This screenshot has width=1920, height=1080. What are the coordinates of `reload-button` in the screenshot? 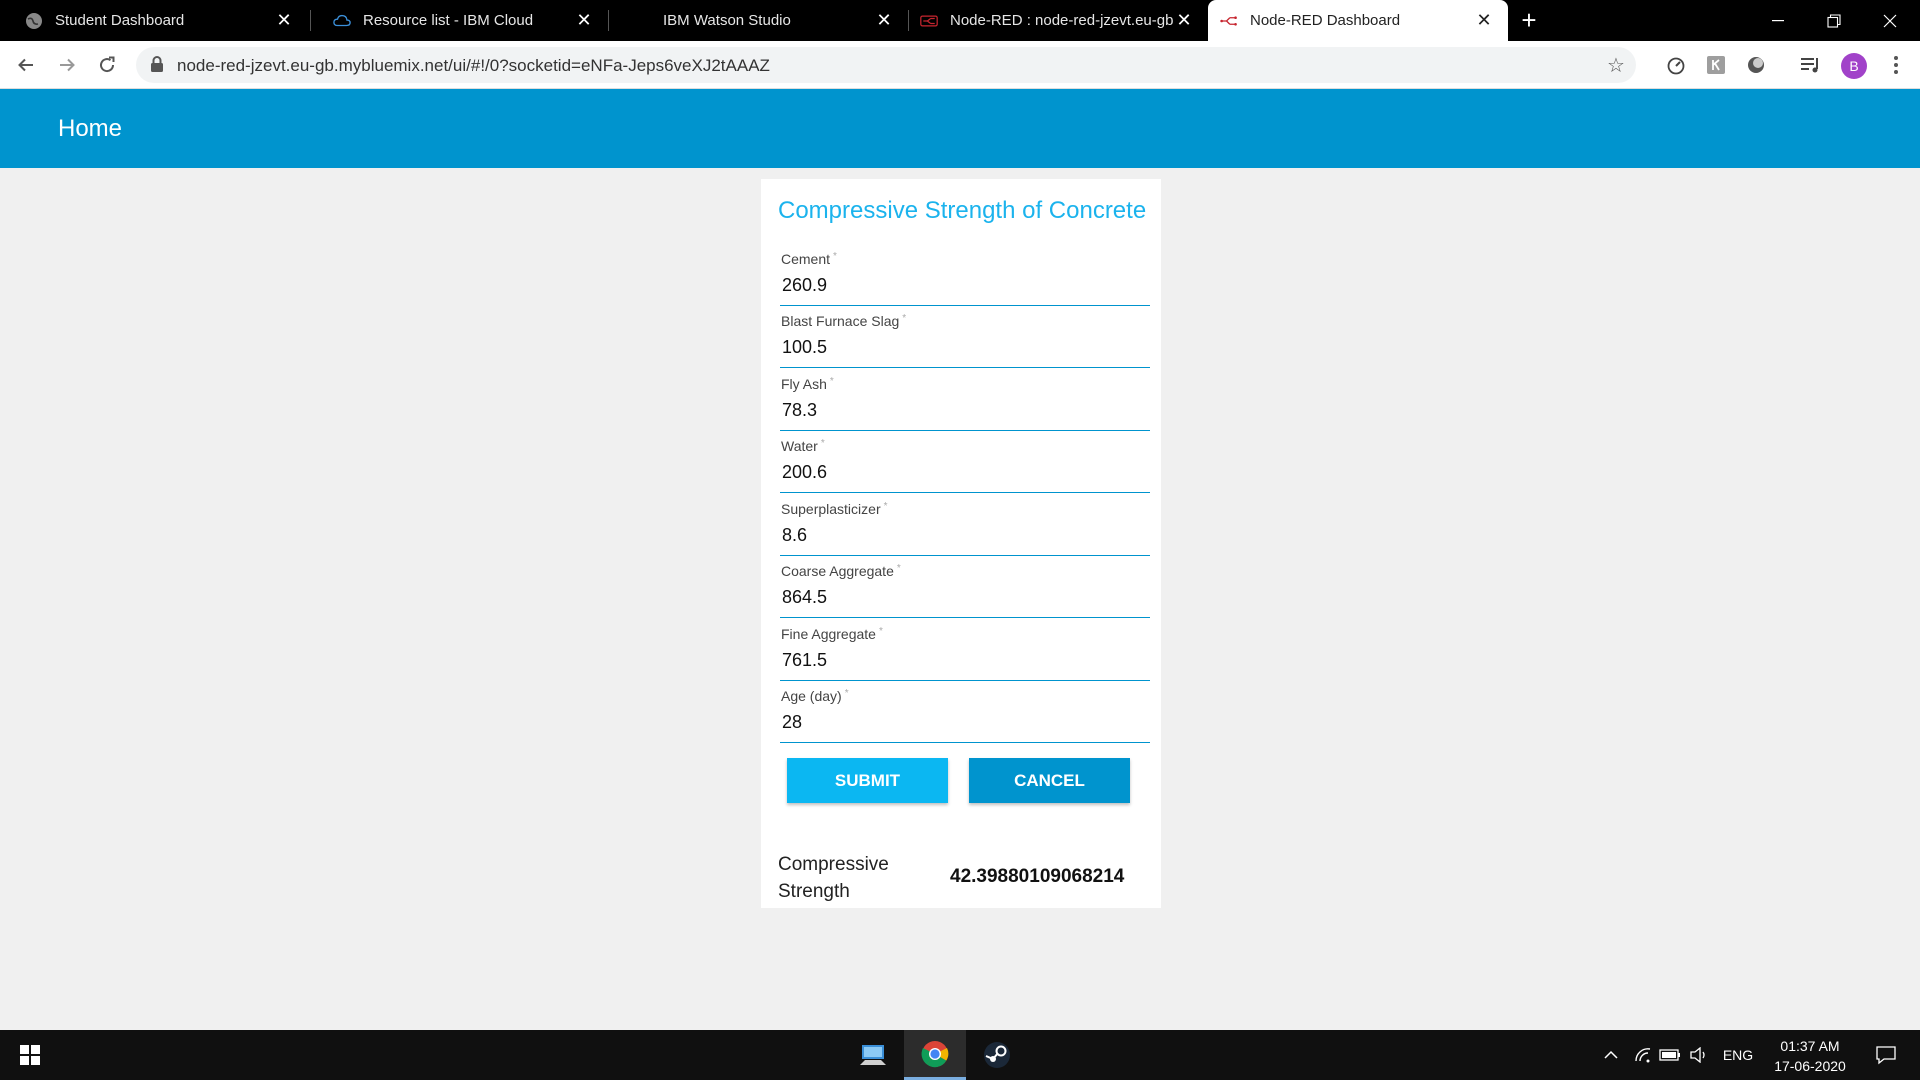 It's located at (107, 65).